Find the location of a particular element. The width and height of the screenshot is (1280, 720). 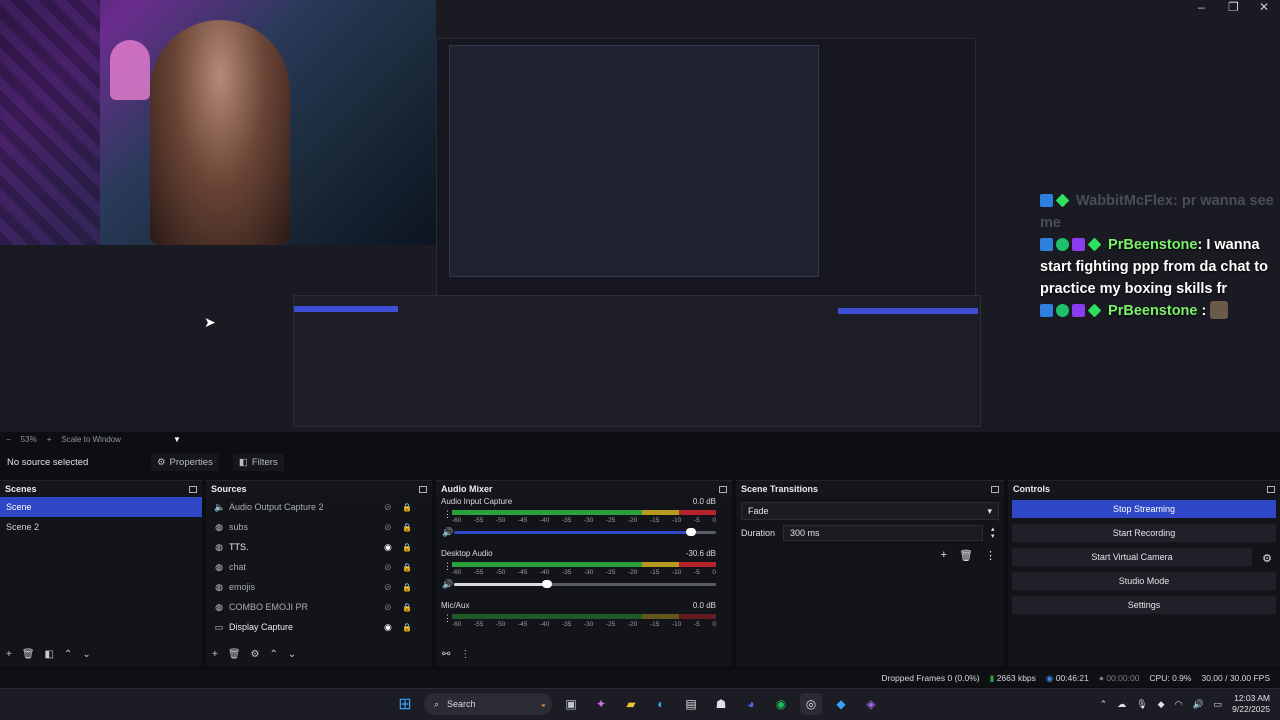

edge-icon: ◐ is located at coordinates (661, 704).